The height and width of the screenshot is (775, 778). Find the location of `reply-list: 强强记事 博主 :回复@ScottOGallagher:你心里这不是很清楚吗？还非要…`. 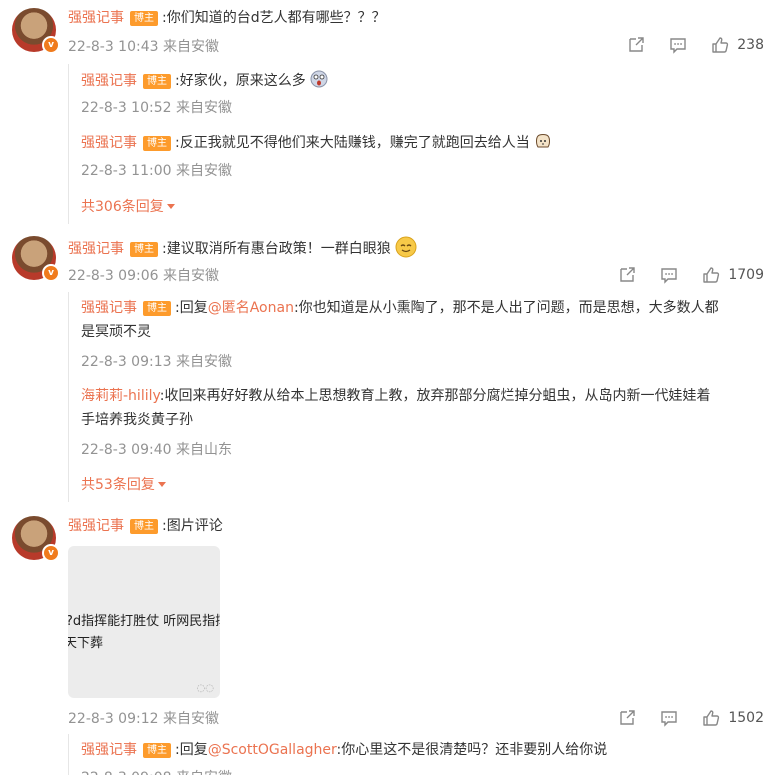

reply-list: 强强记事 博主 :回复@ScottOGallagher:你心里这不是很清楚吗？还非要… is located at coordinates (423, 754).